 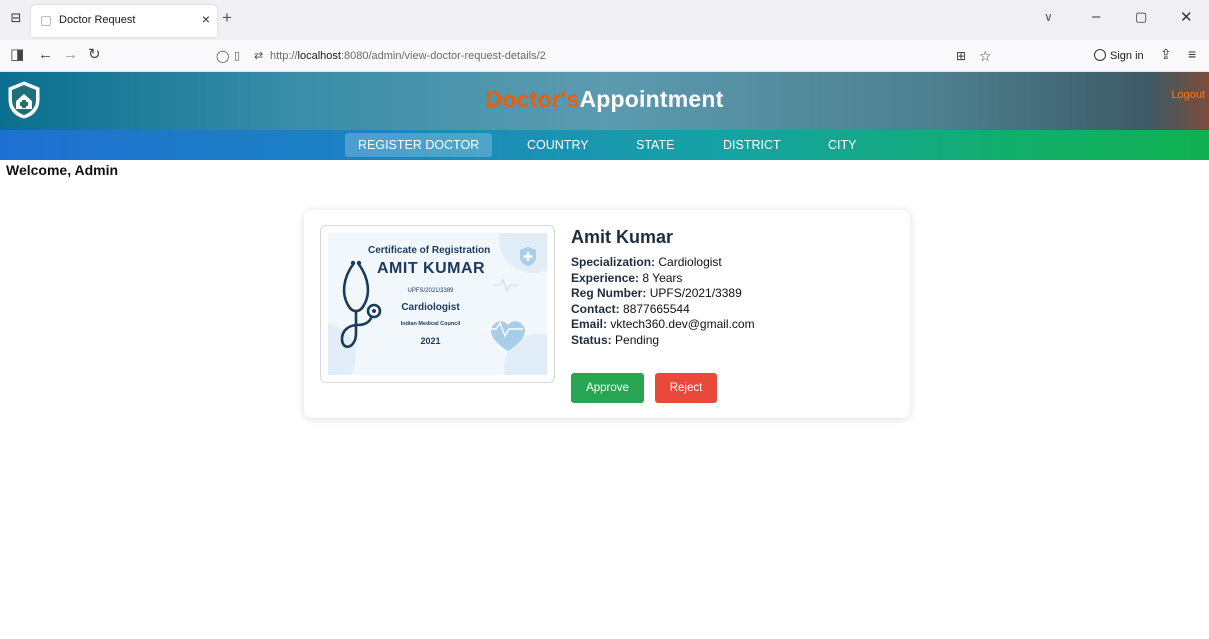 I want to click on page-favicon-icon, so click(x=46, y=21).